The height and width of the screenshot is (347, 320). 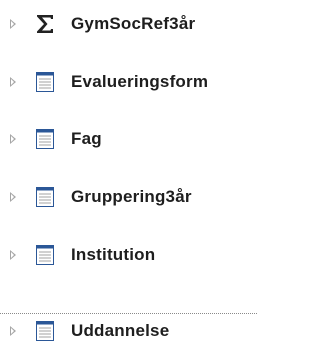 What do you see at coordinates (120, 330) in the screenshot?
I see `tree-item-label: Uddannelse` at bounding box center [120, 330].